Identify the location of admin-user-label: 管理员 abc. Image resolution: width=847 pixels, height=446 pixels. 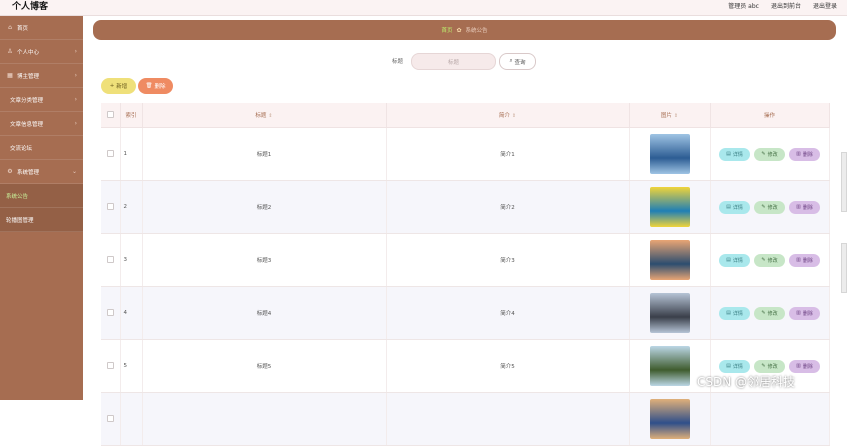
(743, 6).